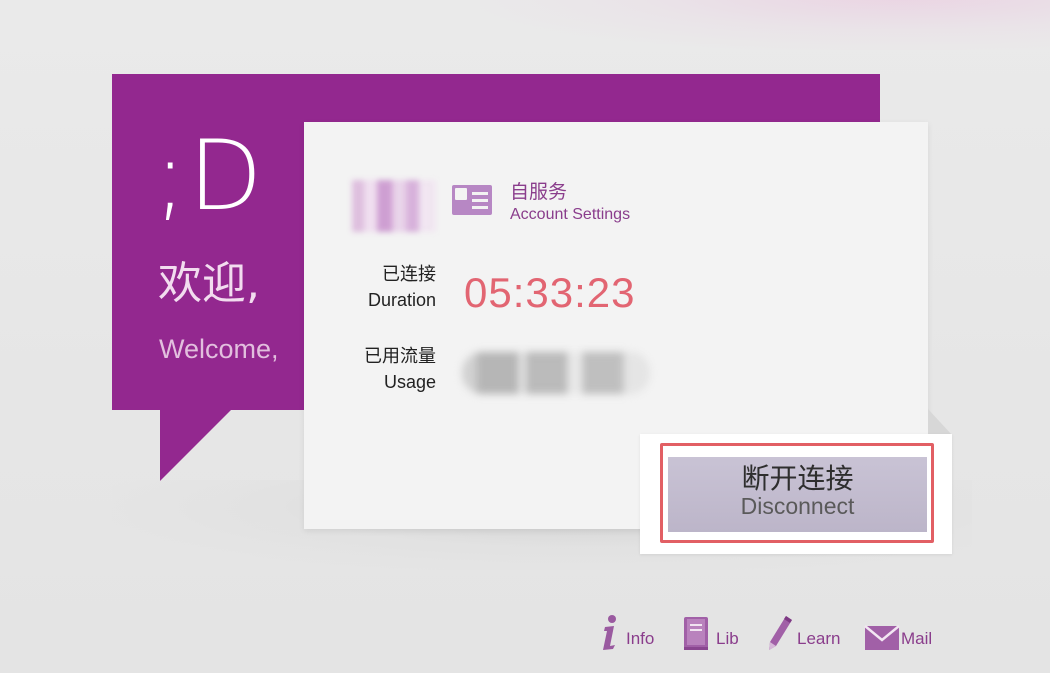  I want to click on duration-value: 05:33:23, so click(550, 292).